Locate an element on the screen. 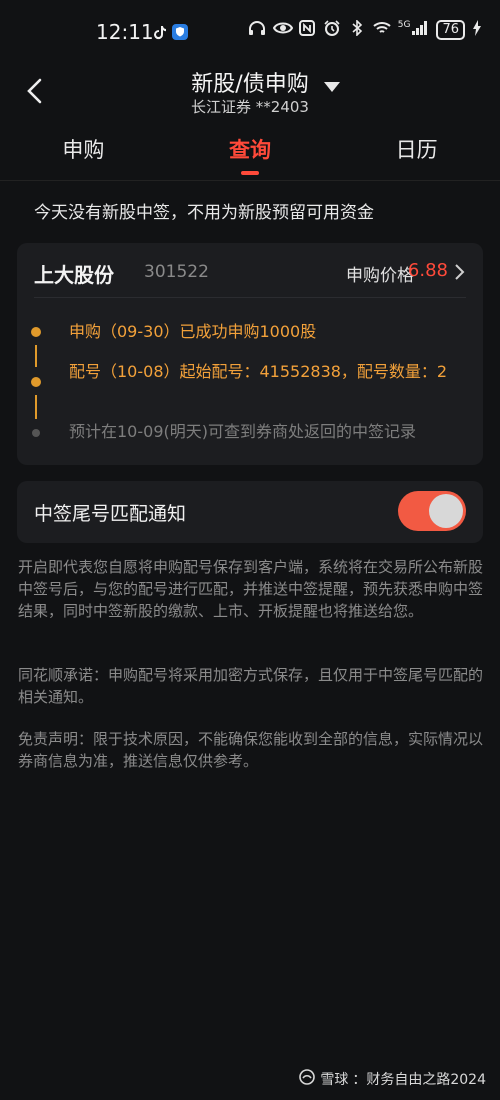 This screenshot has width=500, height=1100. status-icons: 5G 76 is located at coordinates (365, 29).